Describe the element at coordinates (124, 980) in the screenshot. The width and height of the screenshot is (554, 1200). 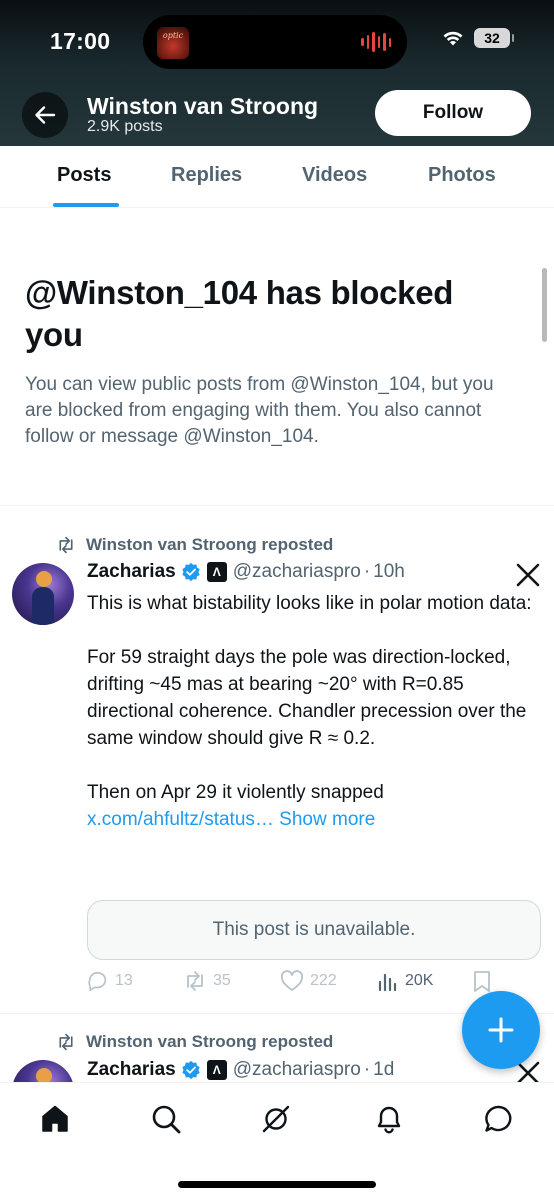
I see `reply-count: 13` at that location.